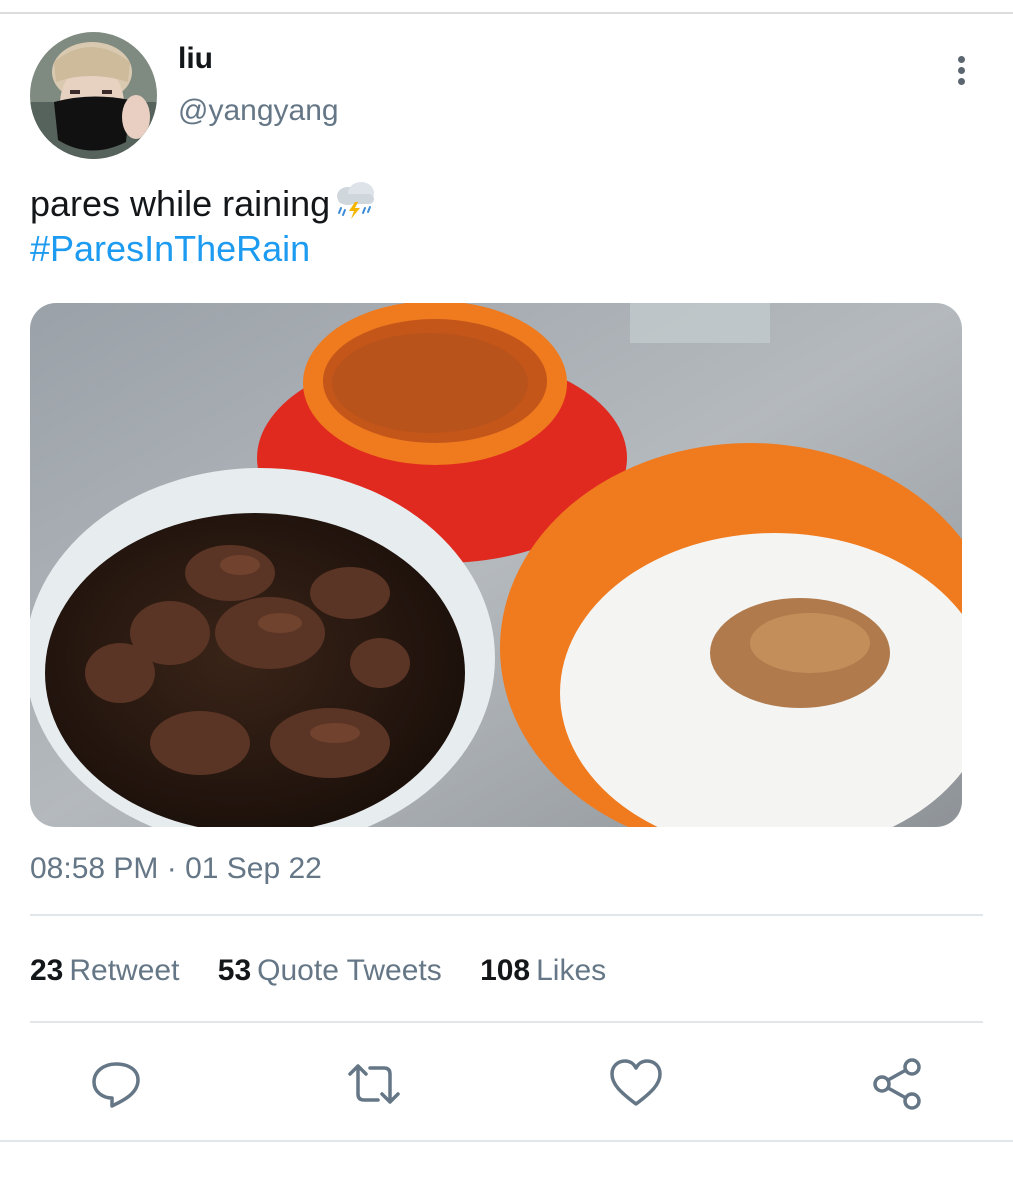  What do you see at coordinates (636, 1084) in the screenshot?
I see `like-icon` at bounding box center [636, 1084].